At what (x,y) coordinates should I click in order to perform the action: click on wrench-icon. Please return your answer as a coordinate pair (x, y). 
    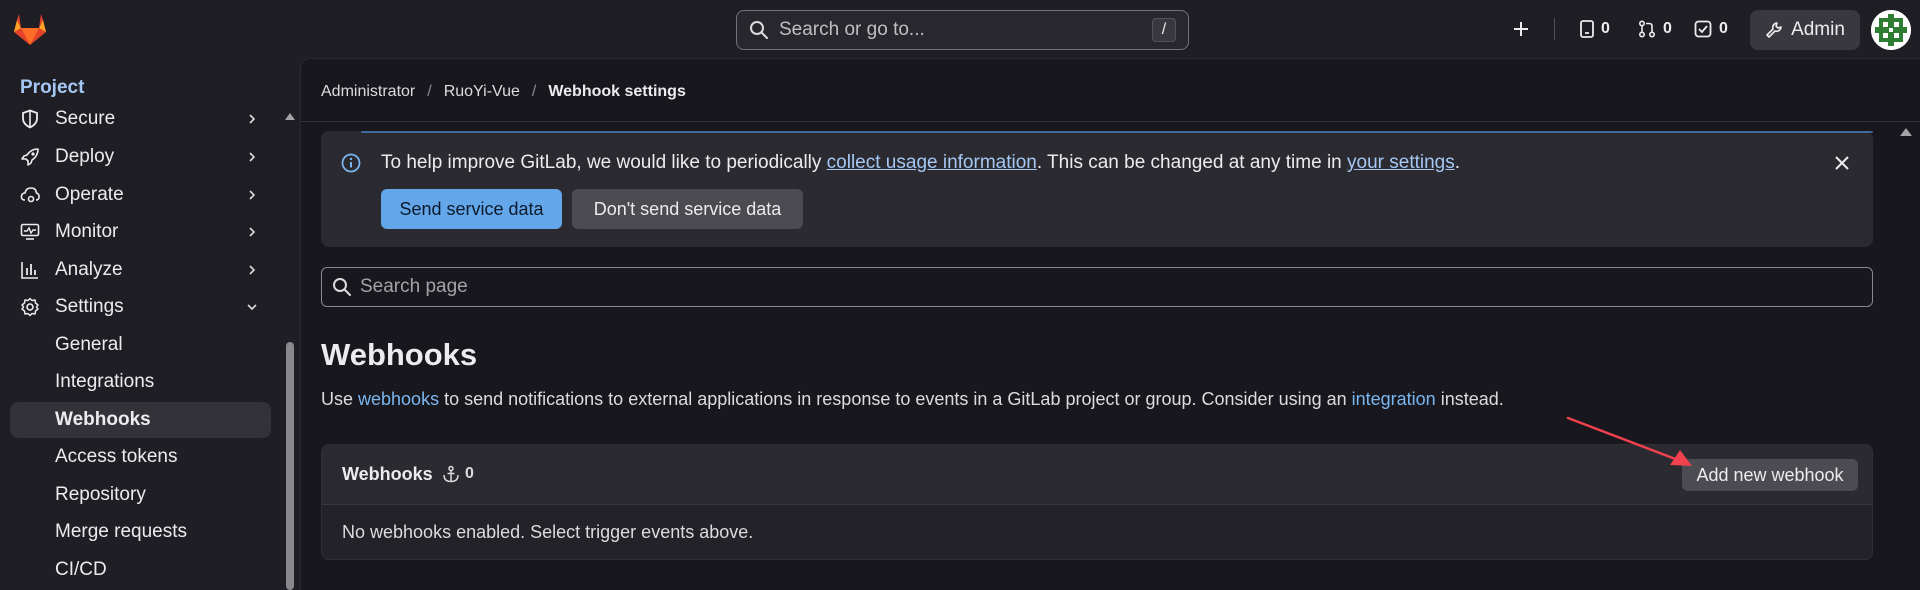
    Looking at the image, I should click on (1774, 30).